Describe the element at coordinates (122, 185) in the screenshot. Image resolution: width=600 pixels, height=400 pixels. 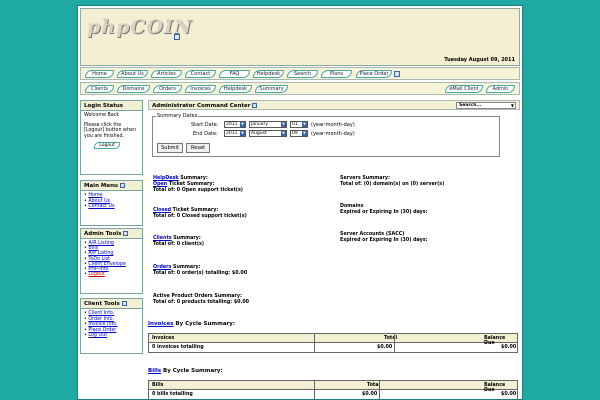
I see `edit-menu-icon` at that location.